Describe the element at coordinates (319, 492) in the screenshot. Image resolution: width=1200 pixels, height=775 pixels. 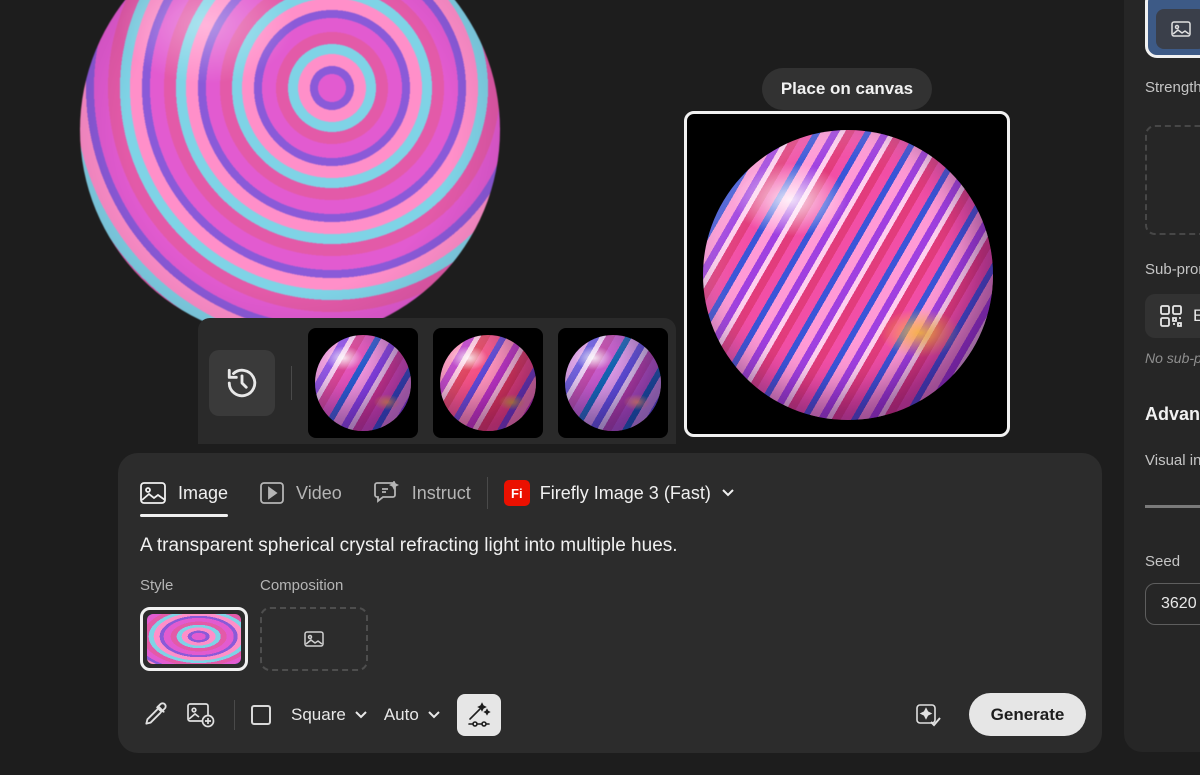
I see `tab-video-label: Video` at that location.